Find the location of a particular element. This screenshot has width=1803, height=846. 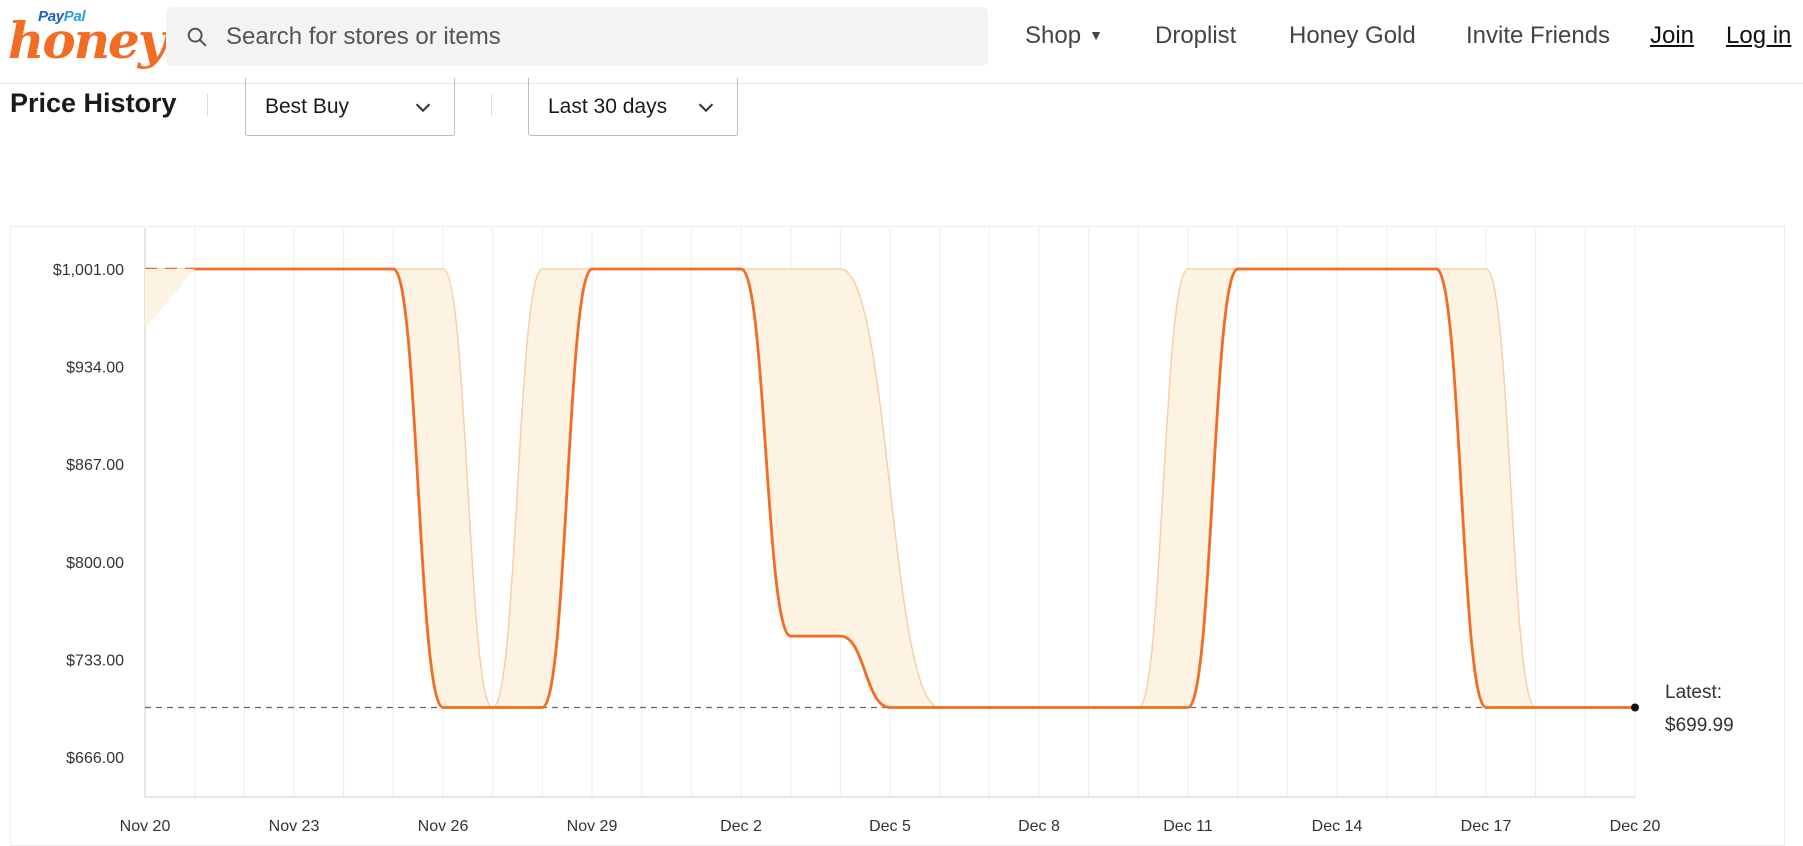

y-tick-label: $733.00 is located at coordinates (95, 660).